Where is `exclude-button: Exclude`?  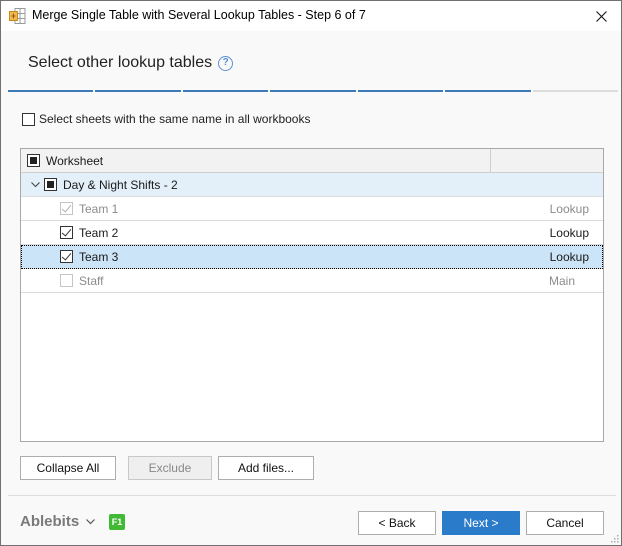
exclude-button: Exclude is located at coordinates (170, 468).